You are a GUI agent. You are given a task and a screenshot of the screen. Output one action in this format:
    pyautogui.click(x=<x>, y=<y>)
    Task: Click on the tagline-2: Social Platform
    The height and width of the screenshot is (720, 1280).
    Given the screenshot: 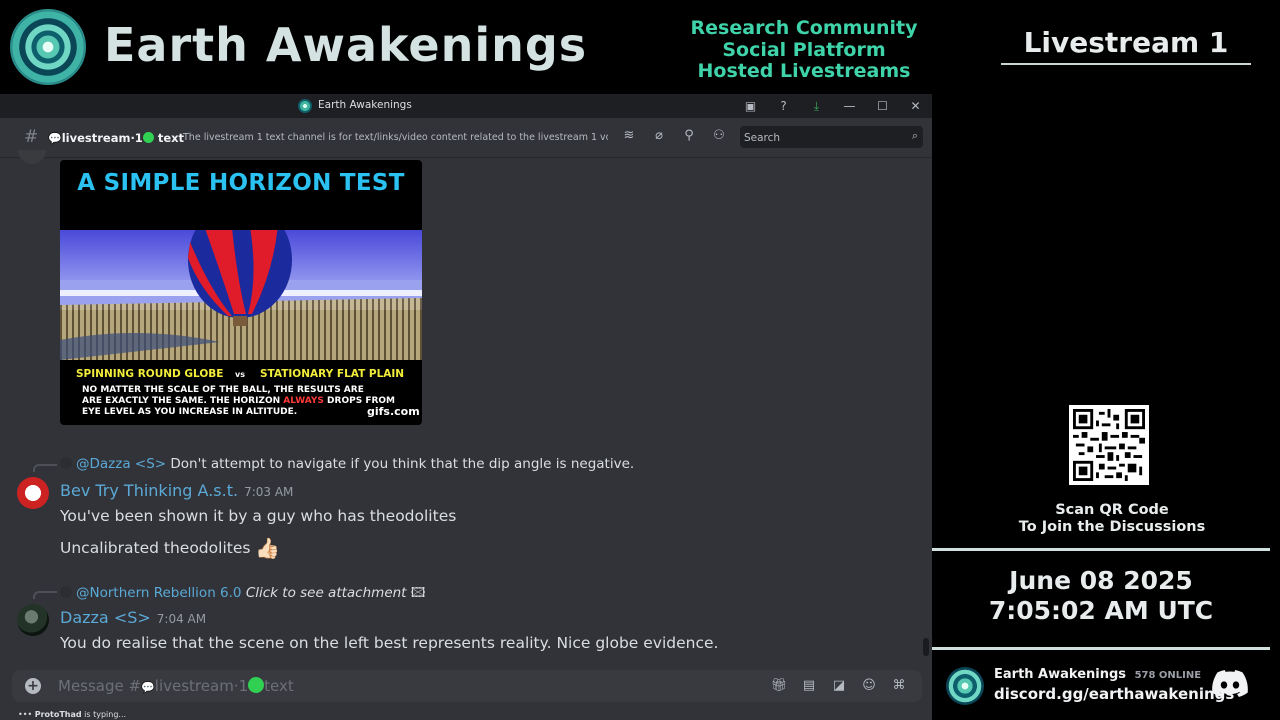 What is the action you would take?
    pyautogui.click(x=804, y=49)
    